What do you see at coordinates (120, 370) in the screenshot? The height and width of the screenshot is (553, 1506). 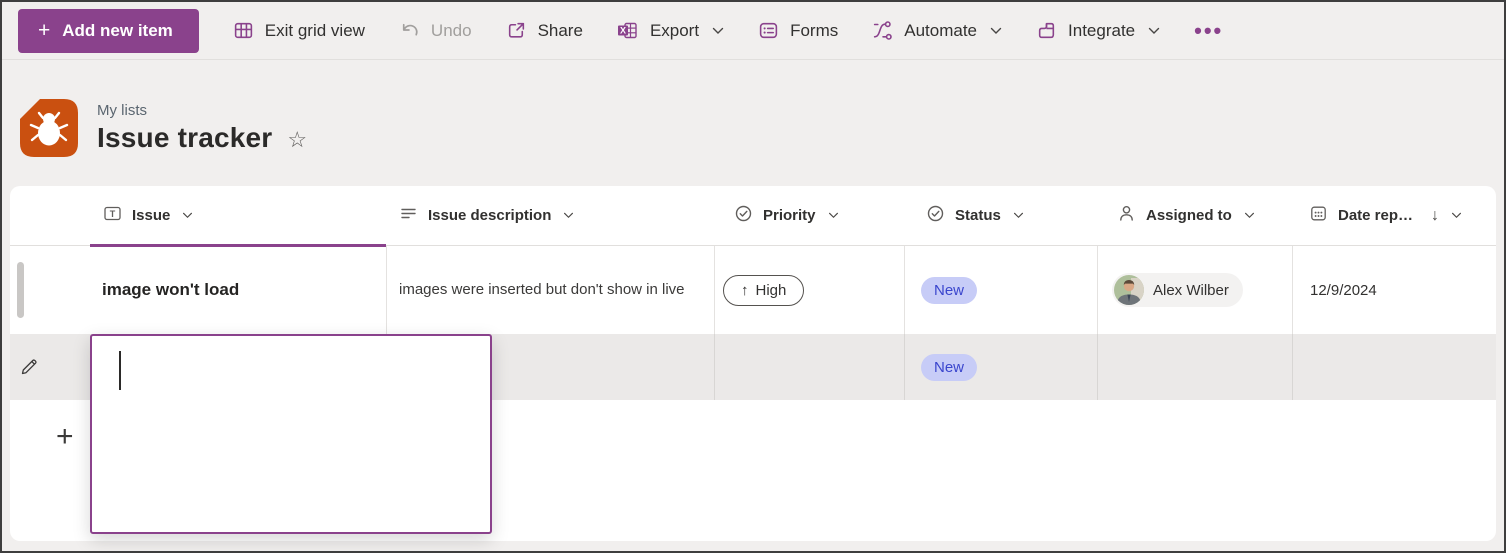 I see `text-cursor` at bounding box center [120, 370].